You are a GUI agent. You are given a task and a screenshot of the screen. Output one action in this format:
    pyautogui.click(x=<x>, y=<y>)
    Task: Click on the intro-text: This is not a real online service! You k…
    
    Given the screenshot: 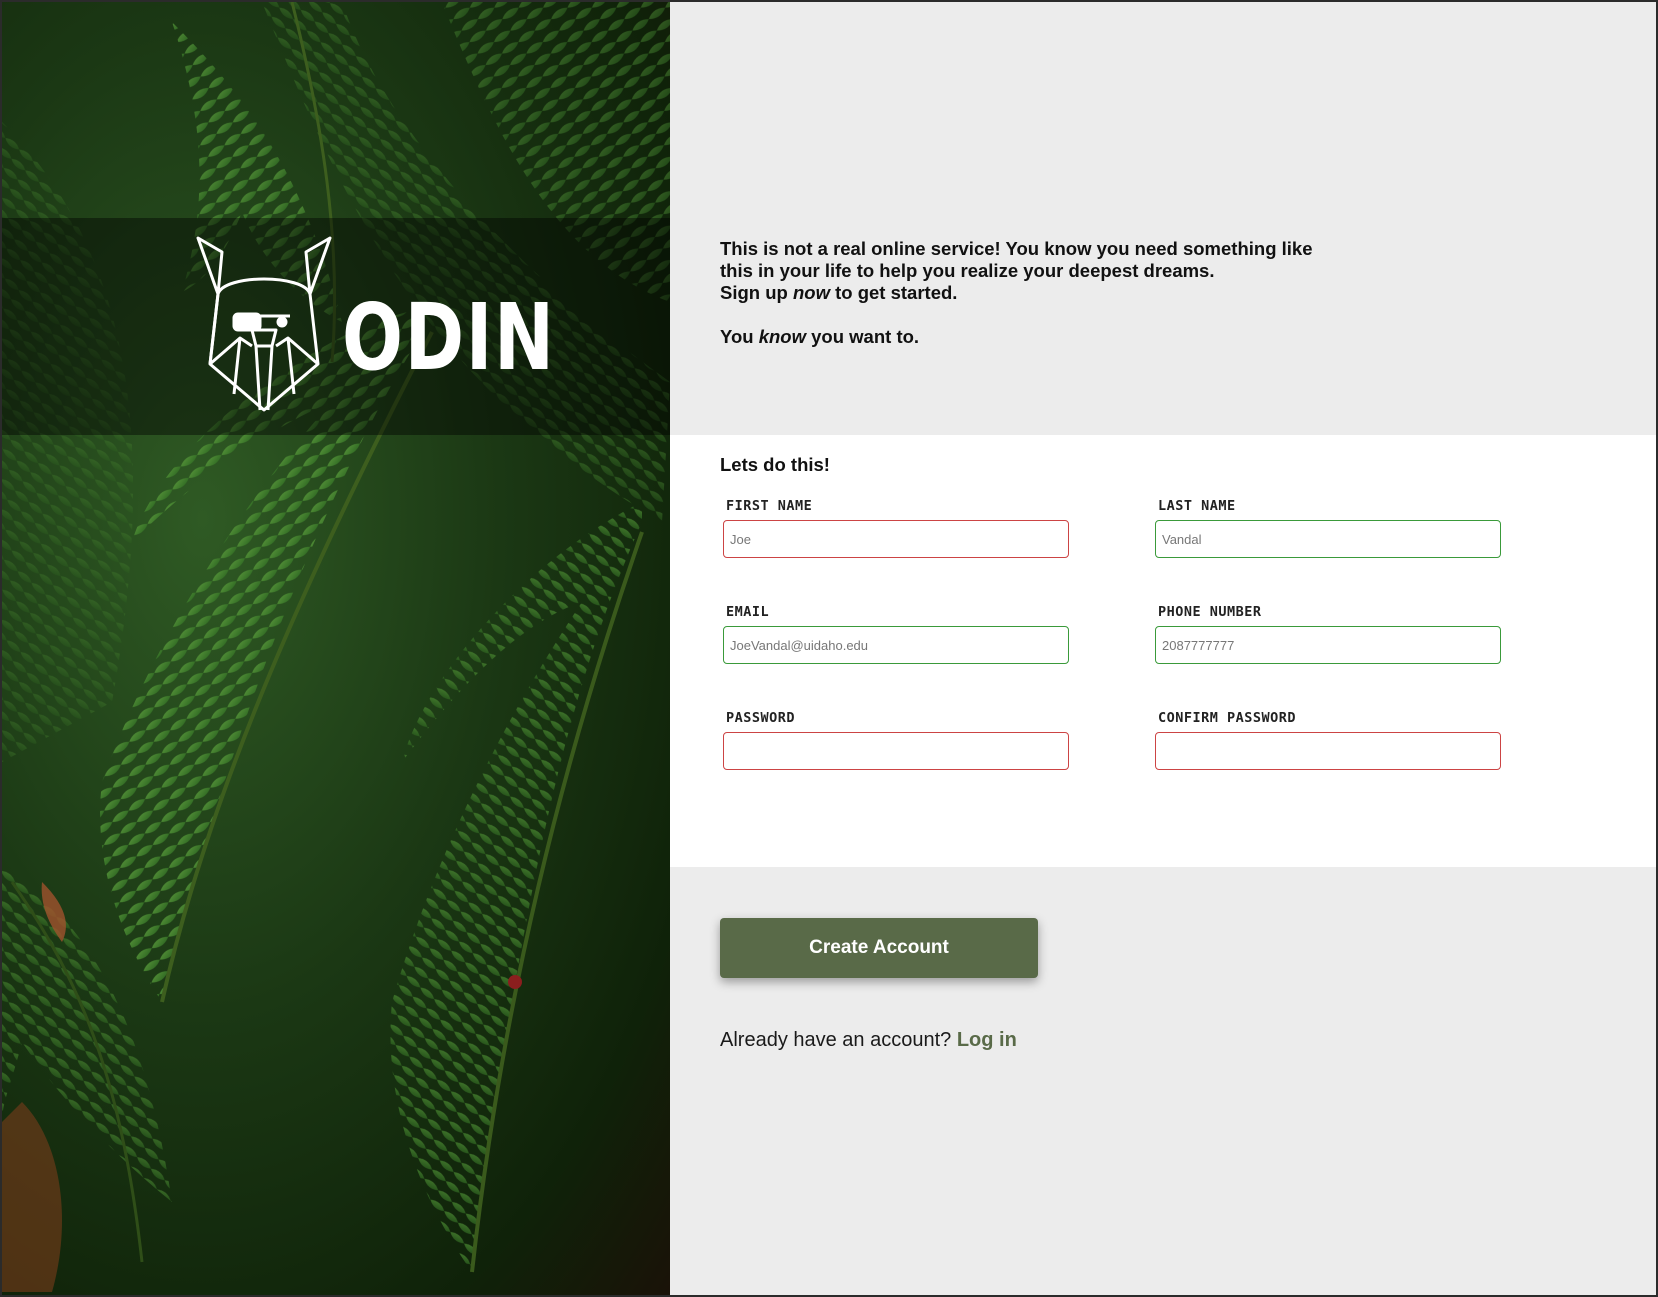 What is the action you would take?
    pyautogui.click(x=1030, y=293)
    